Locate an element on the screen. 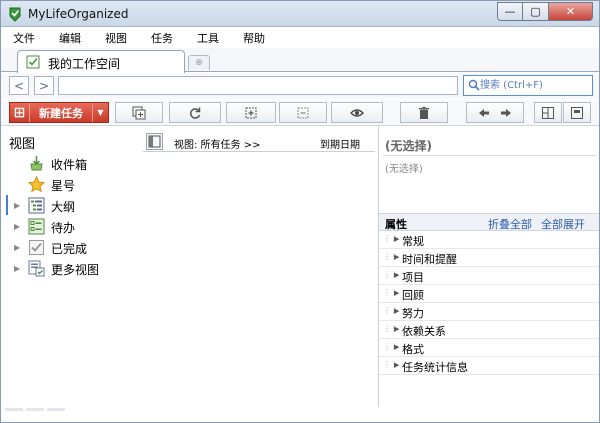 The image size is (600, 423). view-item-starred: 星号 is located at coordinates (72, 184).